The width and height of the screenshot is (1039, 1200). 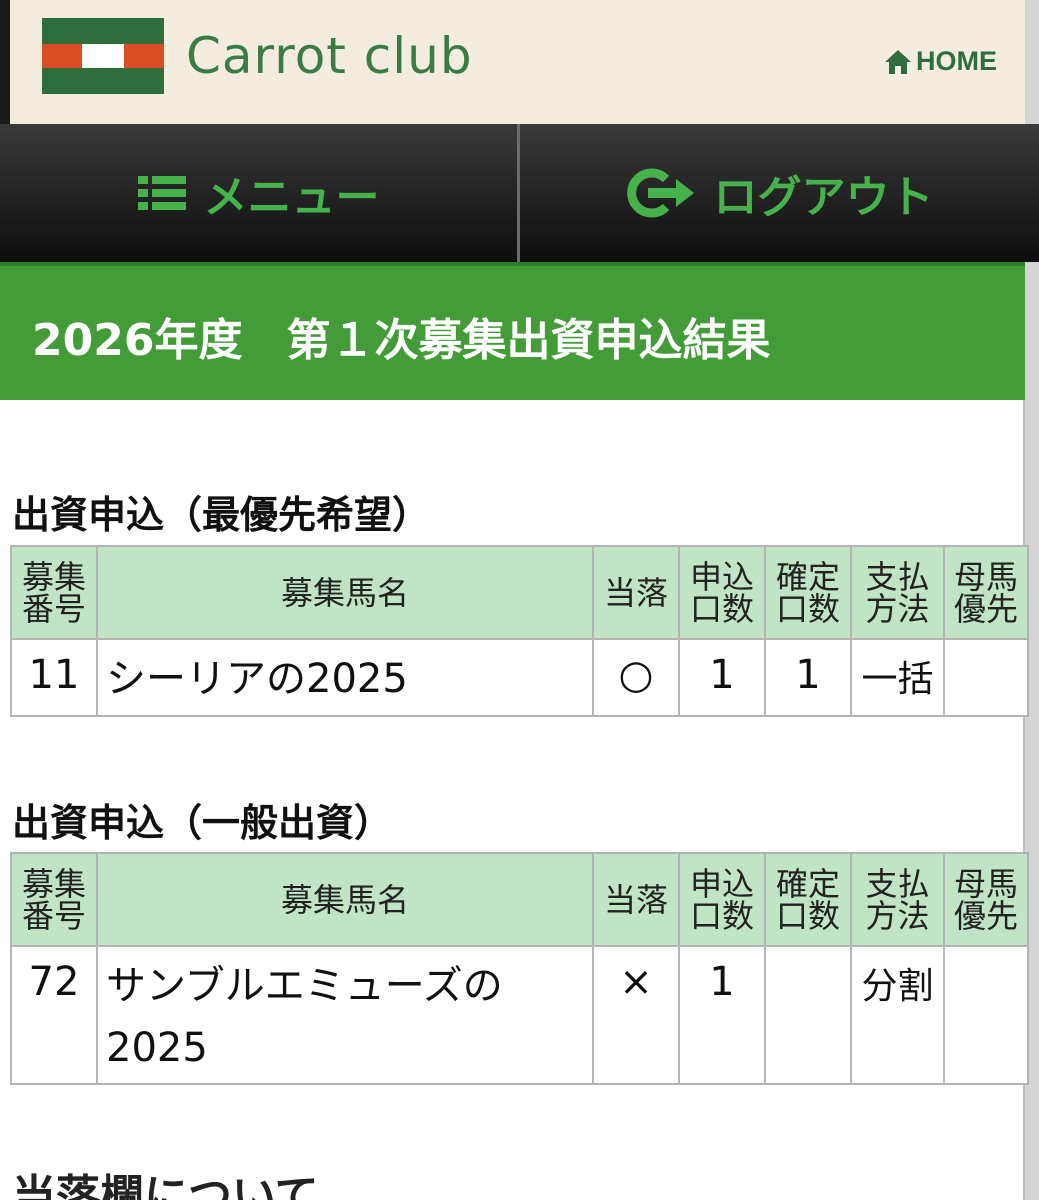 I want to click on menu-button: メニュー, so click(x=260, y=193).